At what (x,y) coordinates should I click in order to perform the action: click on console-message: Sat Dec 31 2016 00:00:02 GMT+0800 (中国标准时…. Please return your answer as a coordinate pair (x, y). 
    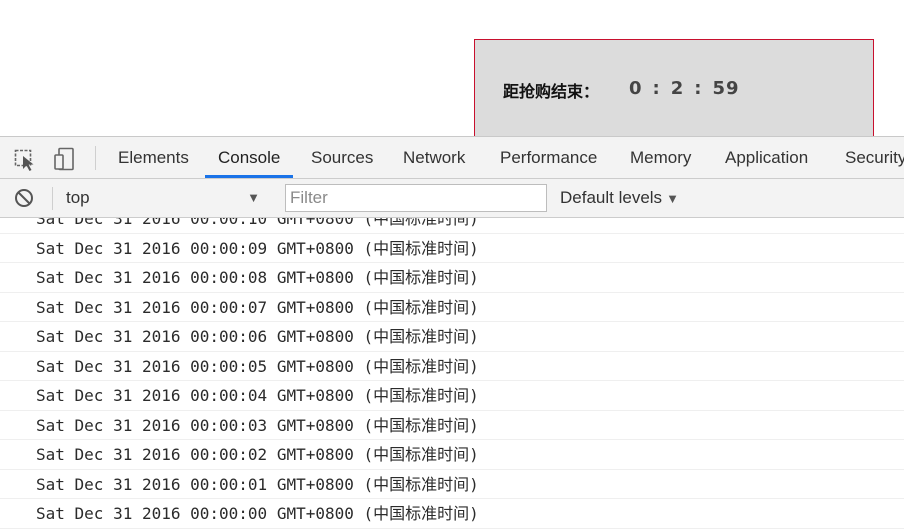
    Looking at the image, I should click on (452, 455).